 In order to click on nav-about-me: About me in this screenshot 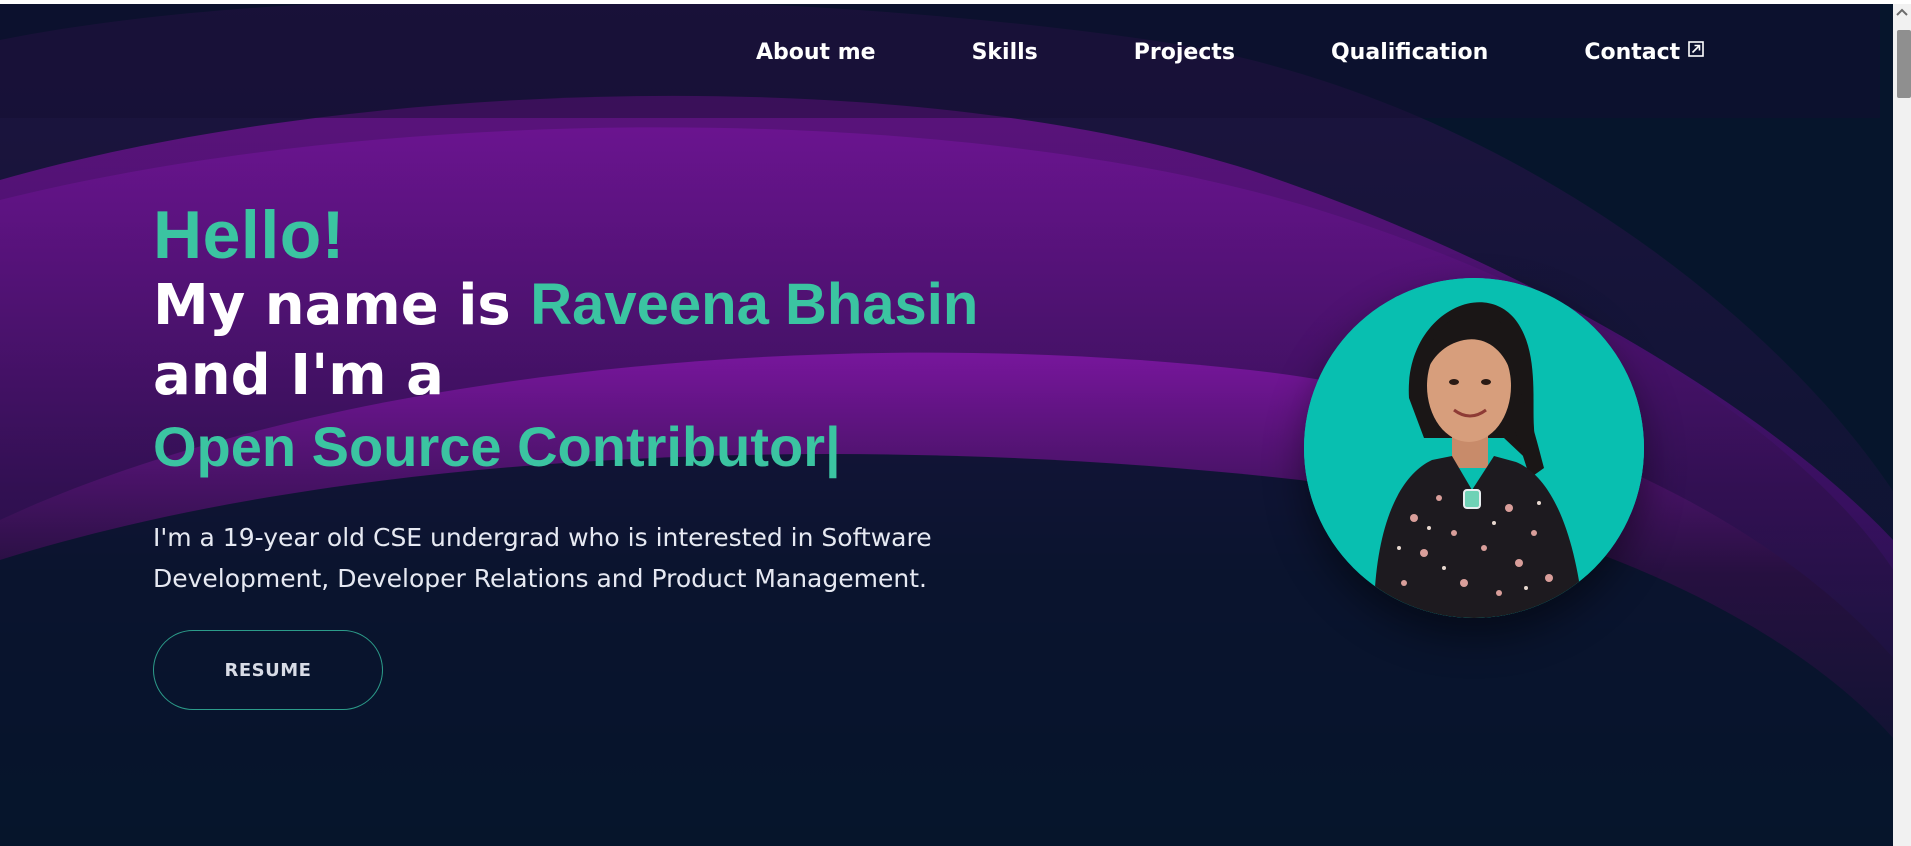, I will do `click(816, 52)`.